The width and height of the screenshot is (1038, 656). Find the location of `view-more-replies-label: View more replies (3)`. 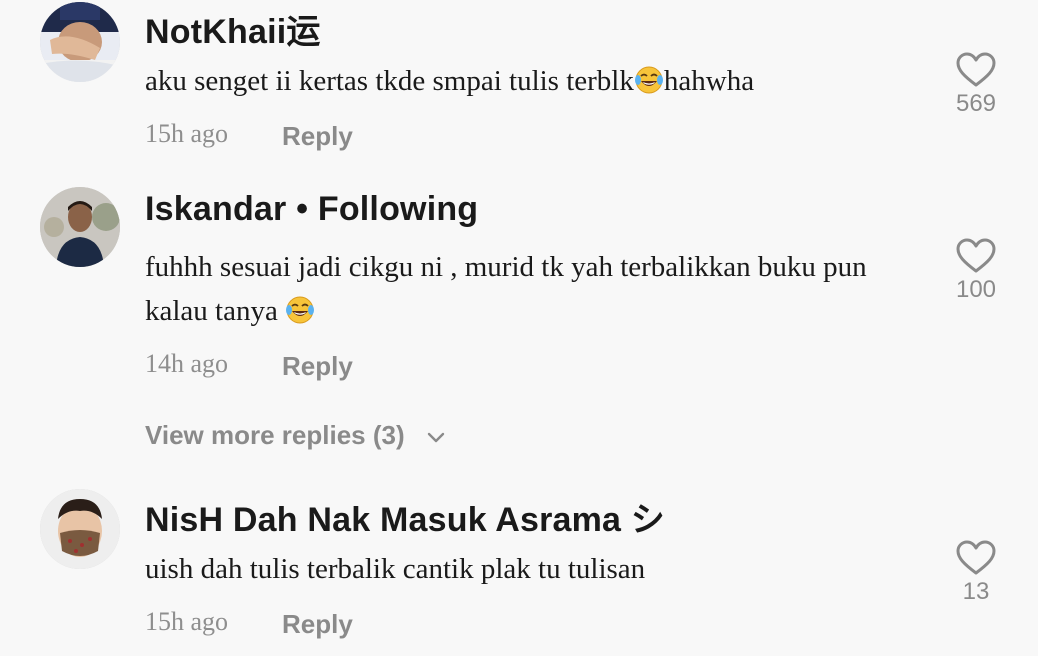

view-more-replies-label: View more replies (3) is located at coordinates (275, 435).